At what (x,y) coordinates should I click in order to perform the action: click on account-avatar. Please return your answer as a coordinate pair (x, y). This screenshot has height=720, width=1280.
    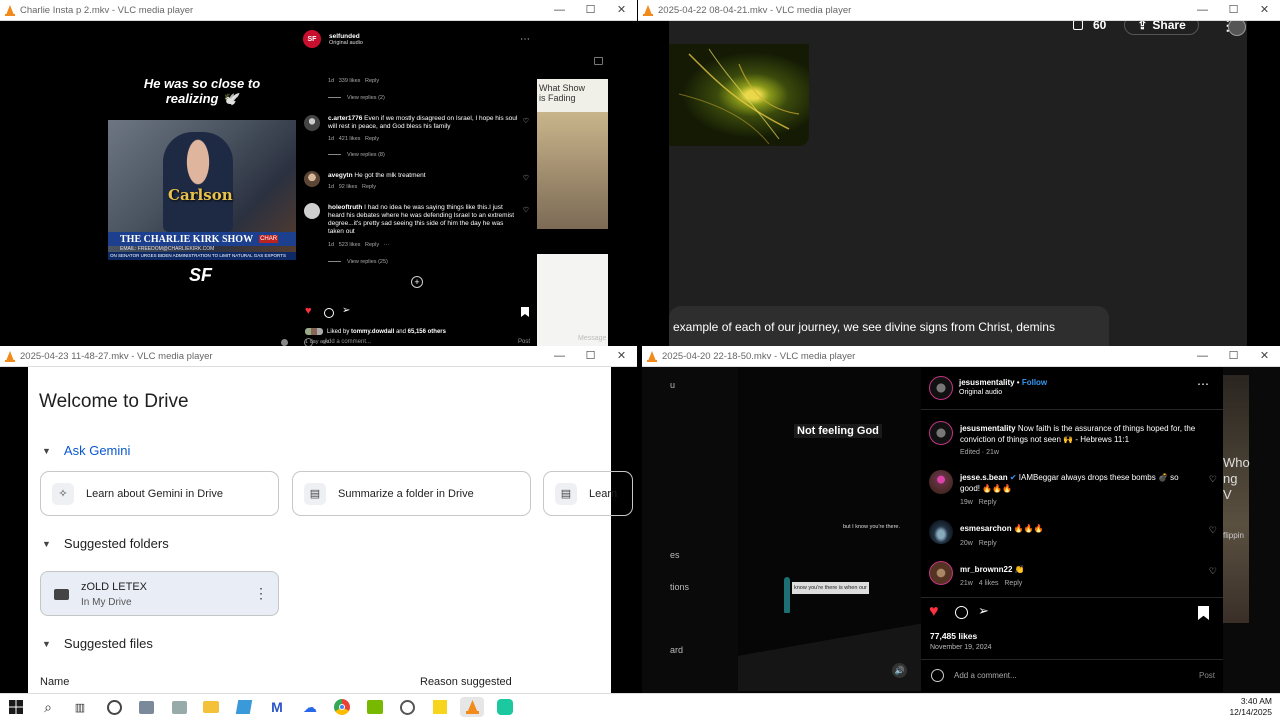
    Looking at the image, I should click on (941, 388).